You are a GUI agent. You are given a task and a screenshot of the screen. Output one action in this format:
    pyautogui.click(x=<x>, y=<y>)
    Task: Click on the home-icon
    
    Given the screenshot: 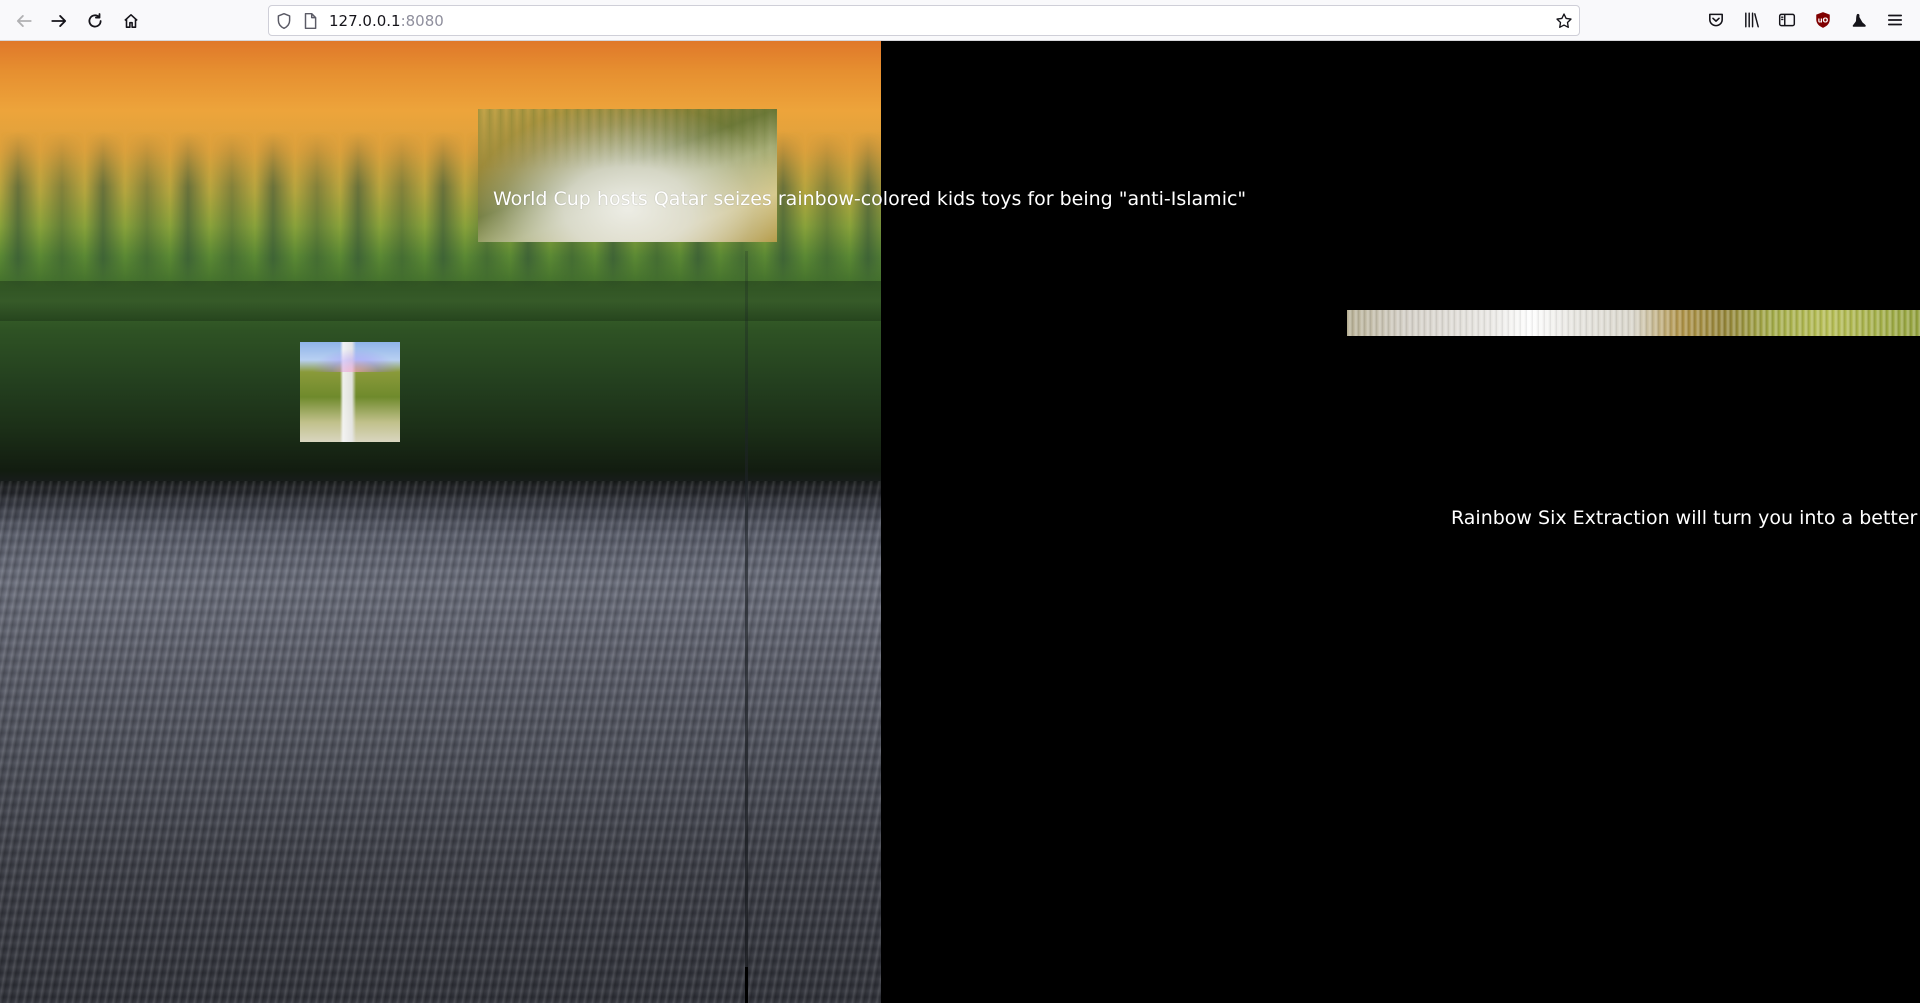 What is the action you would take?
    pyautogui.click(x=131, y=21)
    